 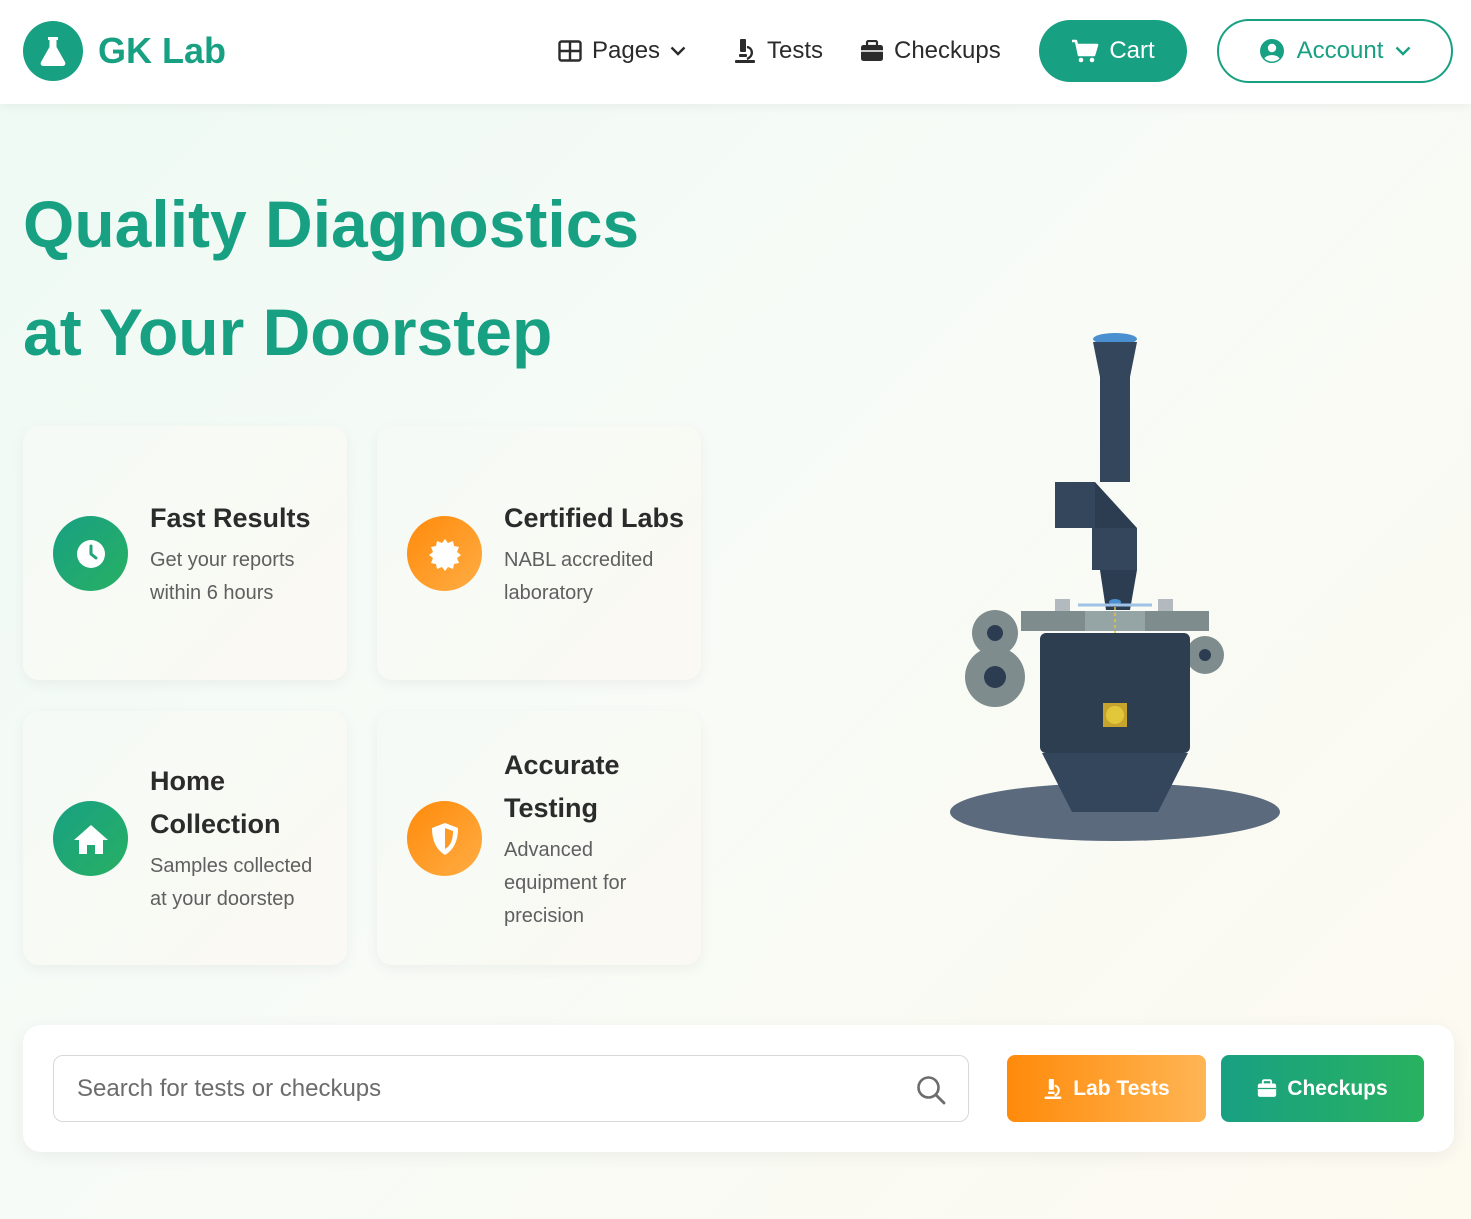 I want to click on nav-tests: Tests, so click(x=778, y=51).